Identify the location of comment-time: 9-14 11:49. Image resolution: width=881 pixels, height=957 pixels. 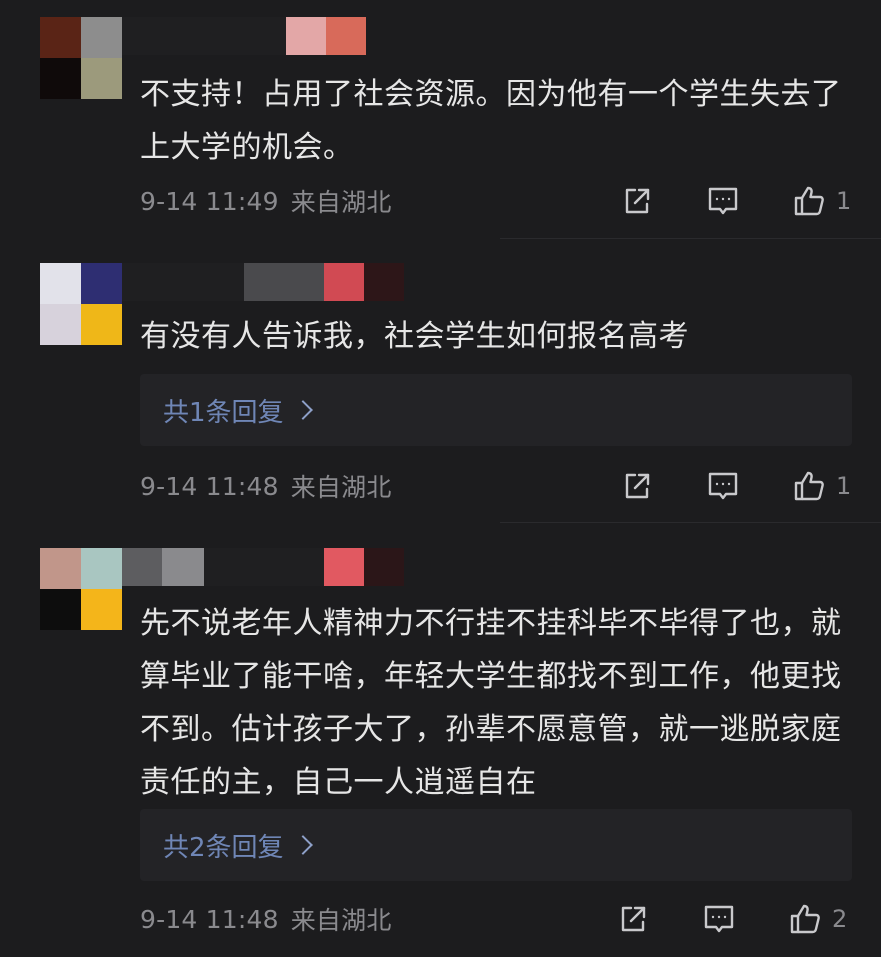
(209, 201).